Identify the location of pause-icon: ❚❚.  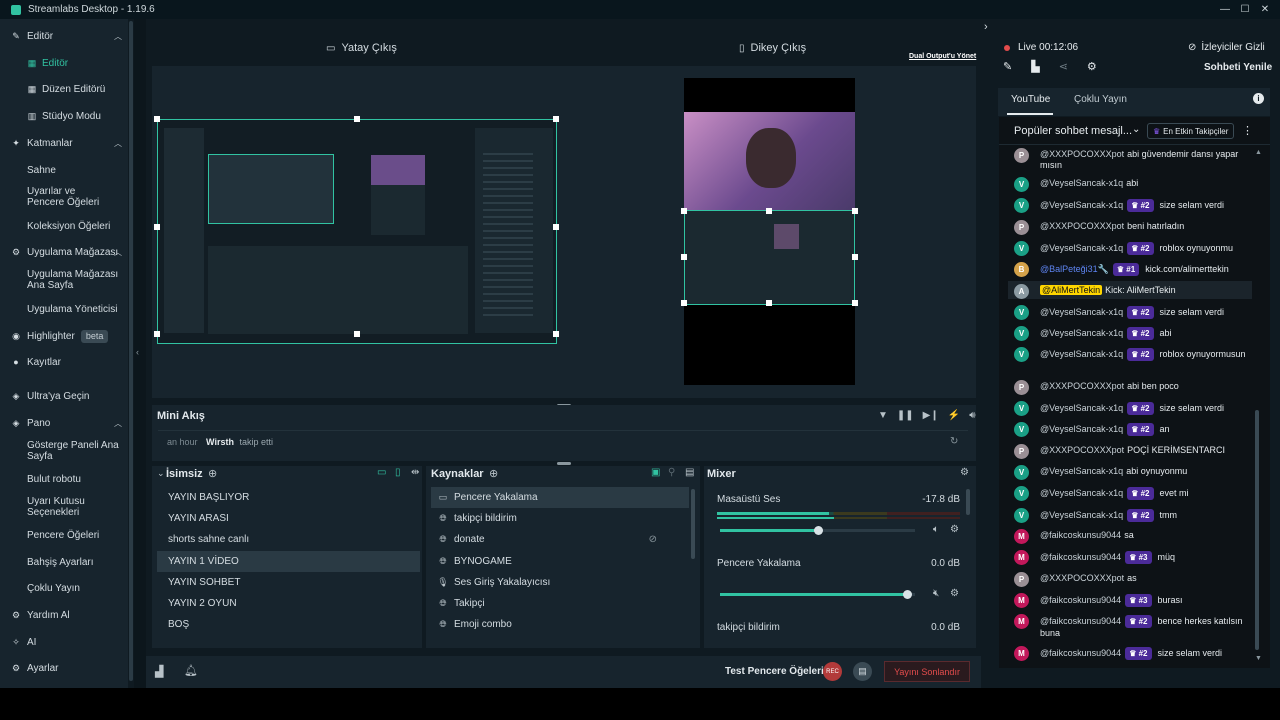
(905, 415).